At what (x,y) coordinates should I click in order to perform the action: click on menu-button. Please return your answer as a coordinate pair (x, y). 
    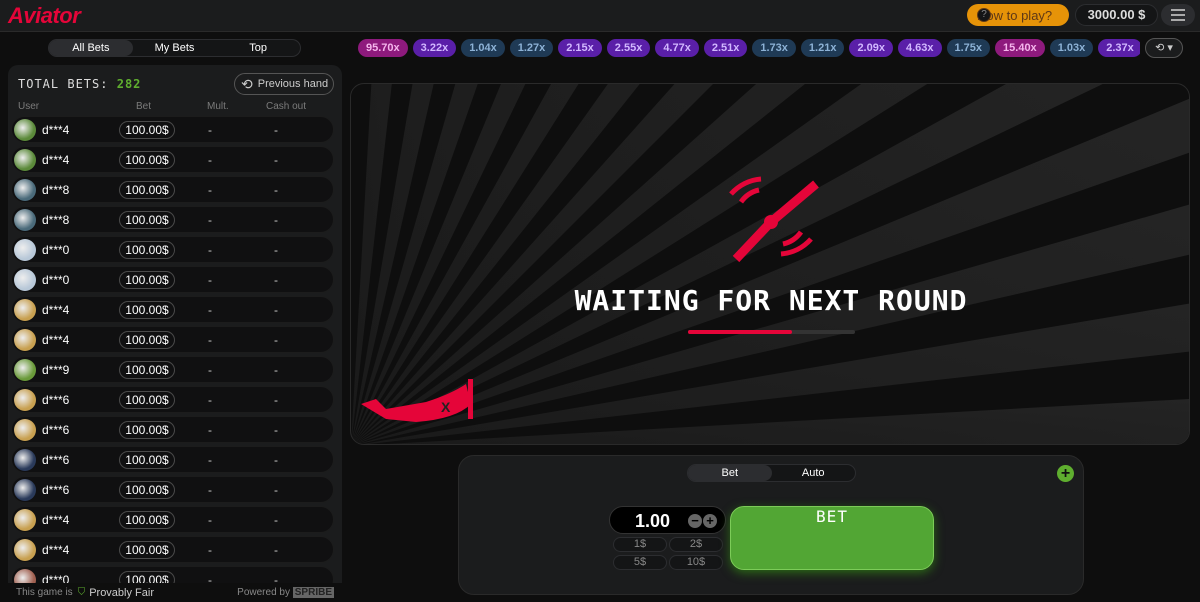
    Looking at the image, I should click on (1178, 15).